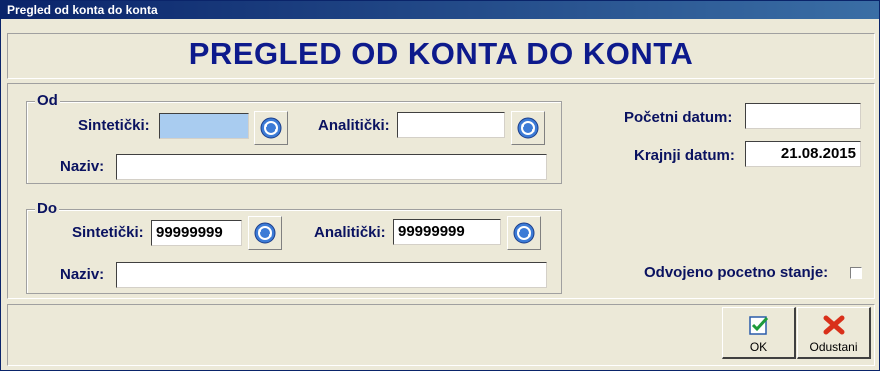 Image resolution: width=880 pixels, height=371 pixels. What do you see at coordinates (108, 232) in the screenshot?
I see `do-sinteticki-label: Sintetički:` at bounding box center [108, 232].